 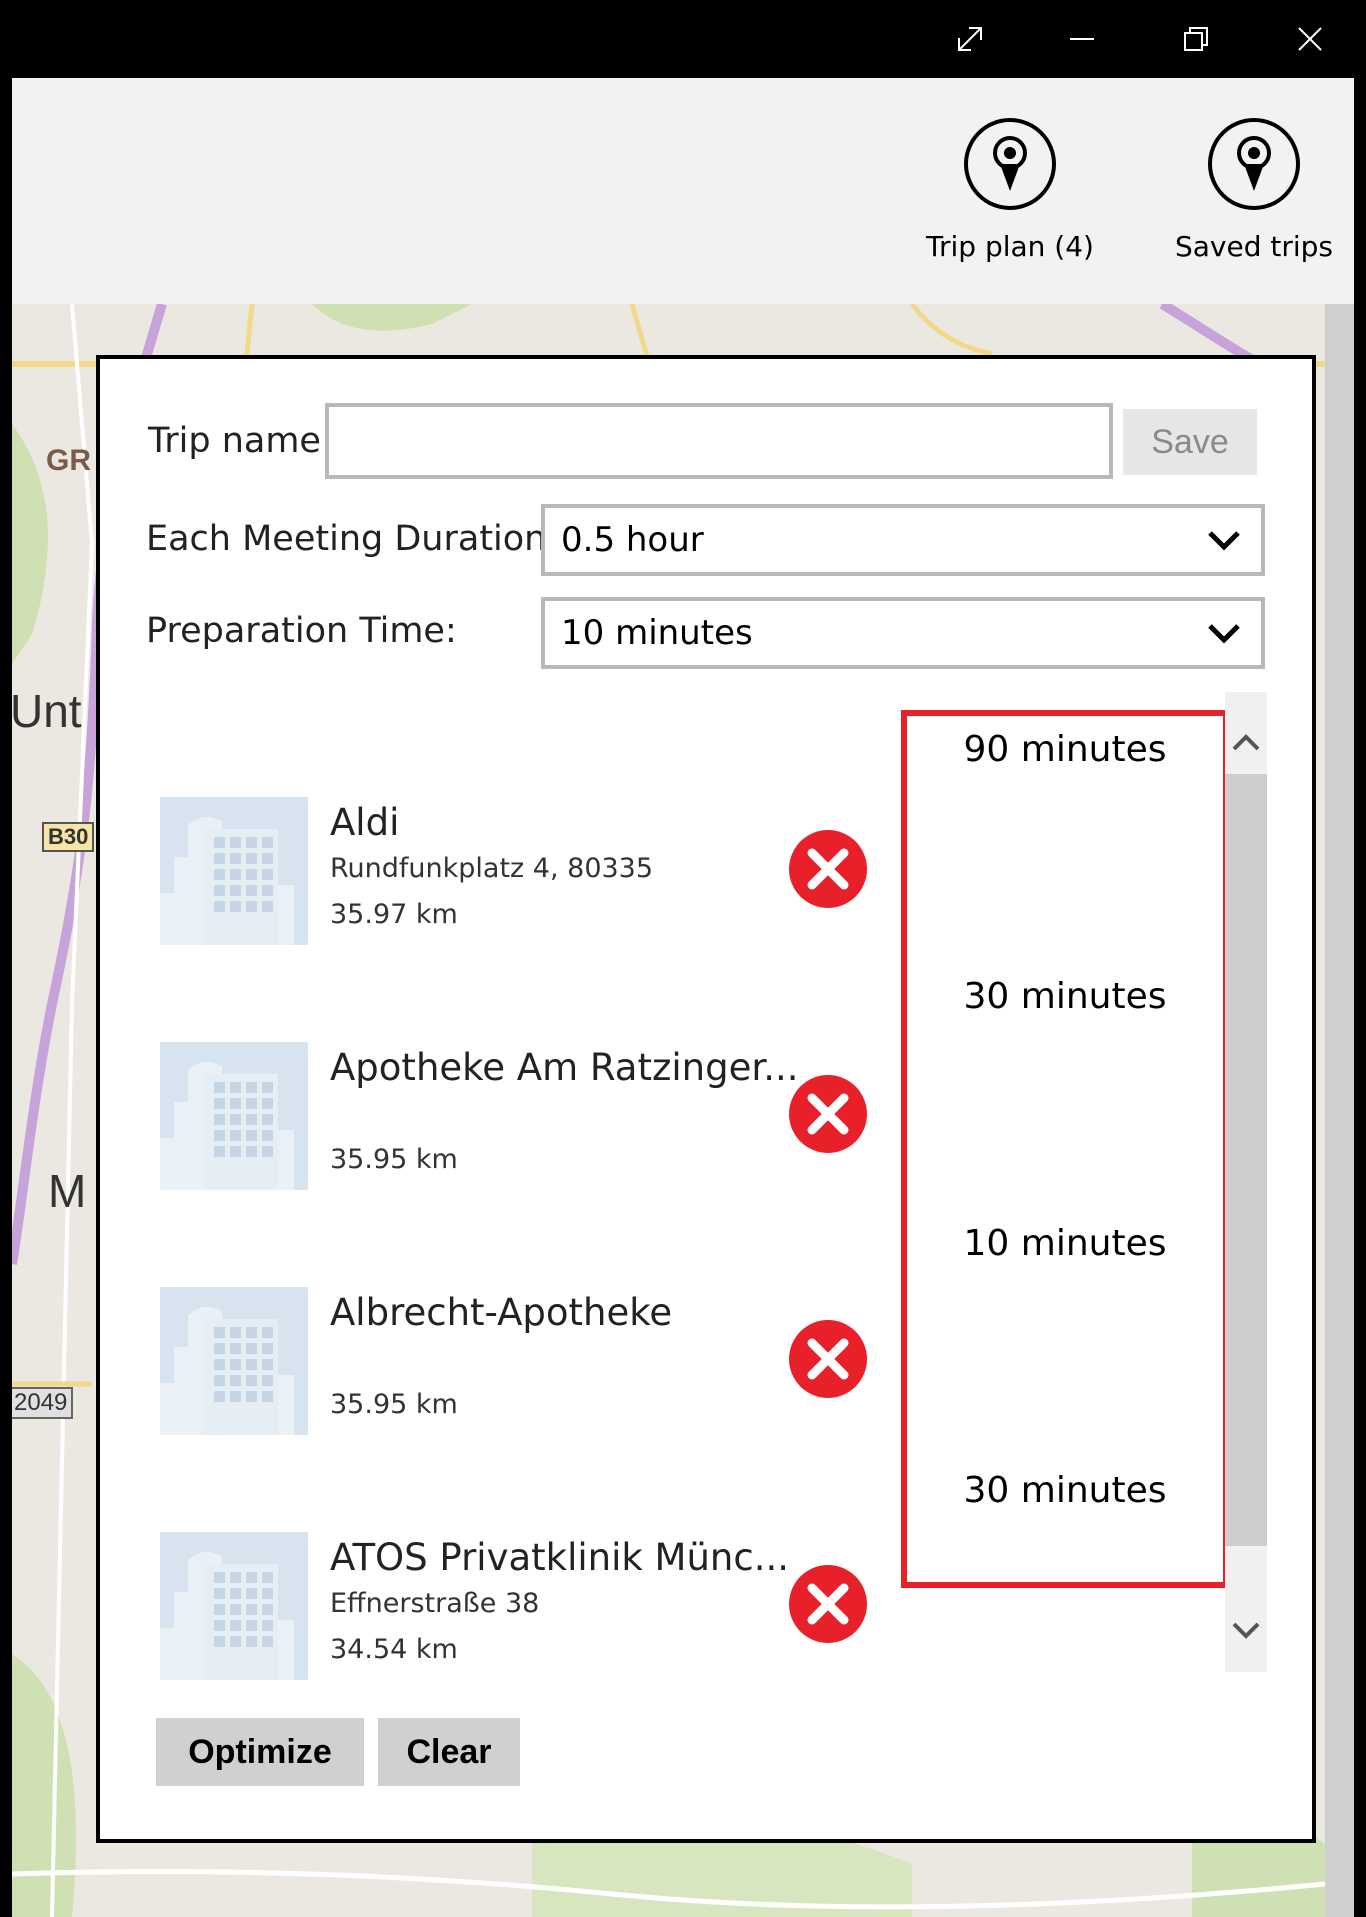 I want to click on map-label: M, so click(x=67, y=1191).